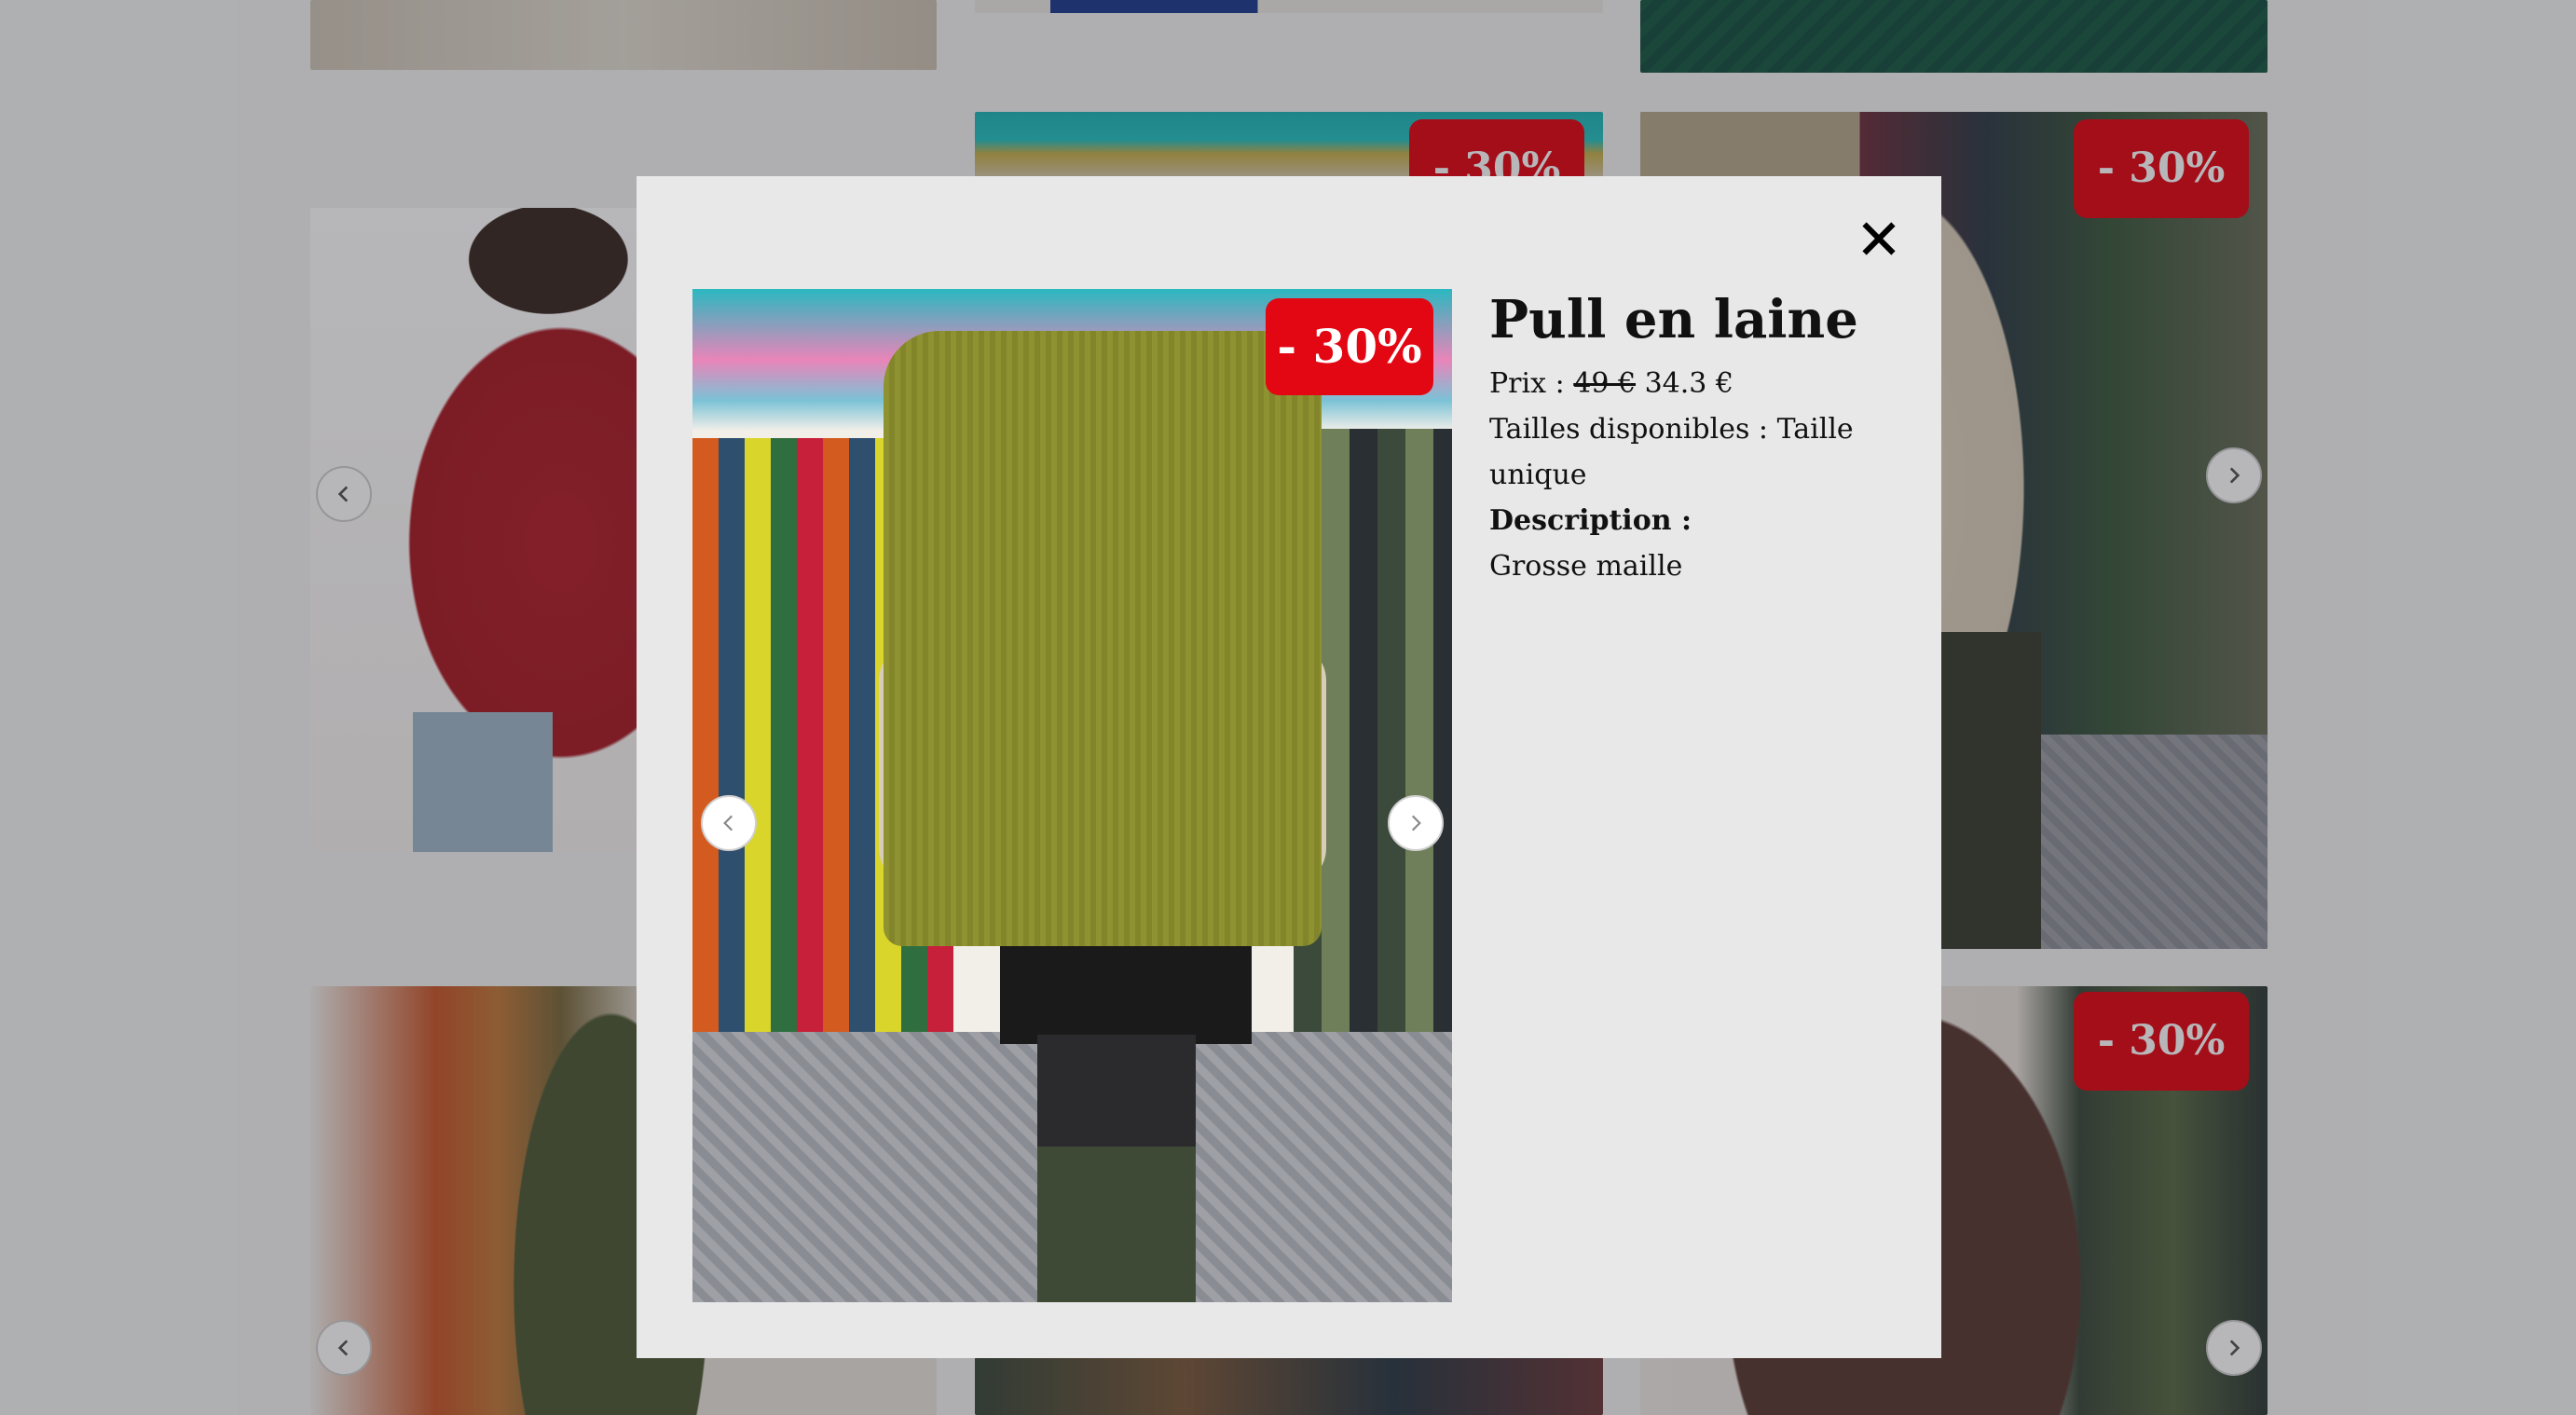  I want to click on price-label: Prix :, so click(1527, 384).